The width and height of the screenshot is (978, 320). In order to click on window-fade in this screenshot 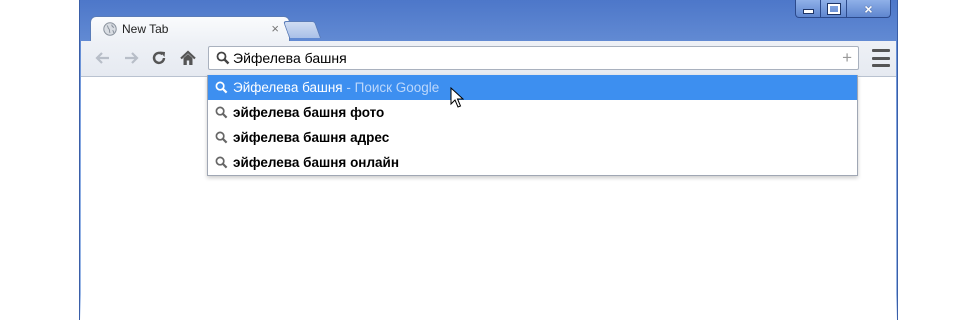, I will do `click(488, 307)`.